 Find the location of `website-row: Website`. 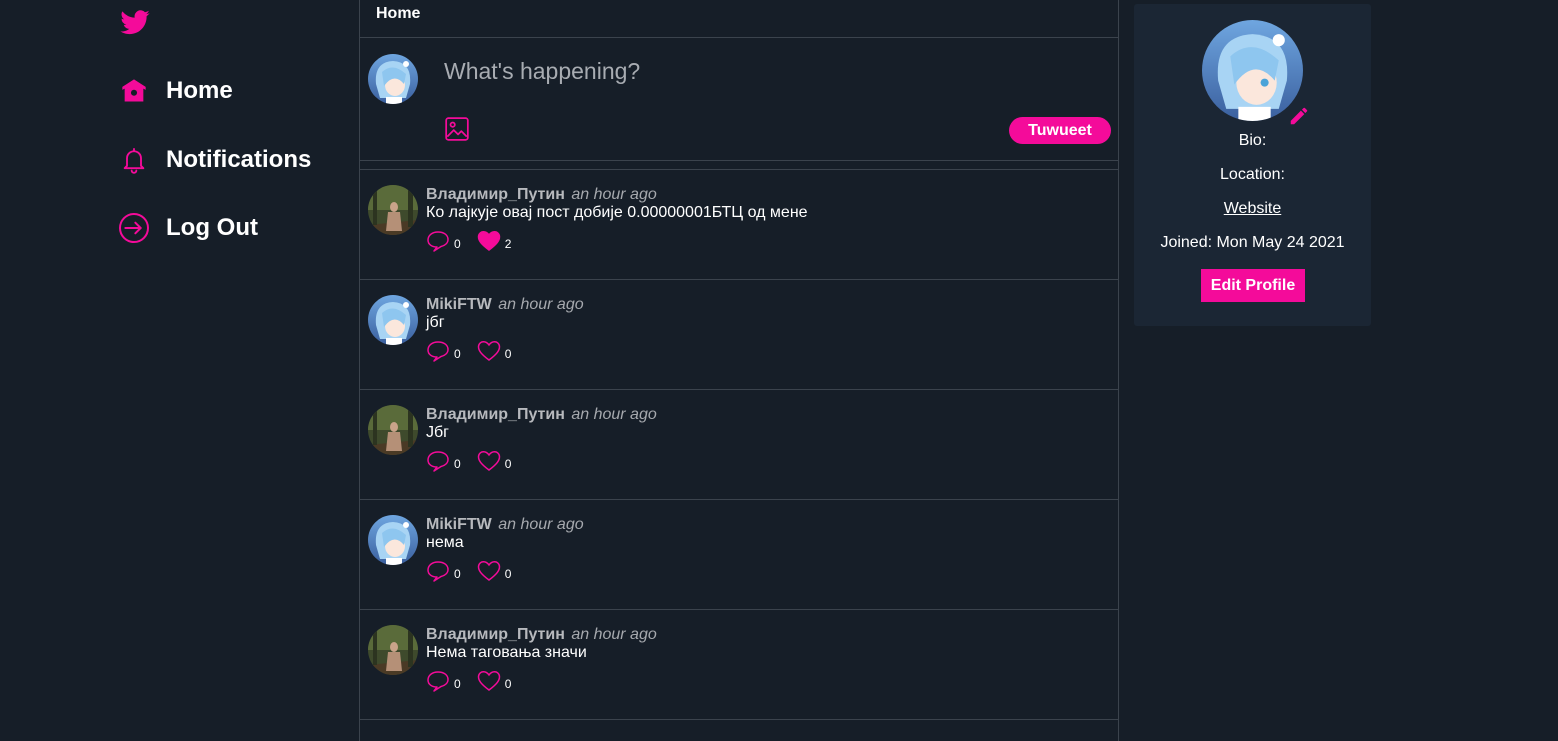

website-row: Website is located at coordinates (1252, 209).